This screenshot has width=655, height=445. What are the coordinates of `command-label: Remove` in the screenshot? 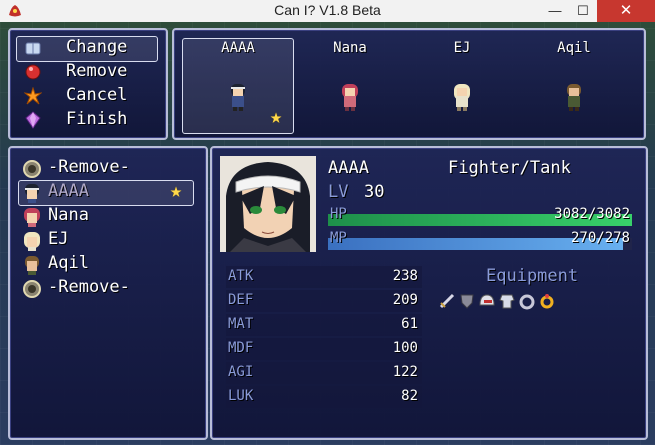 It's located at (97, 71).